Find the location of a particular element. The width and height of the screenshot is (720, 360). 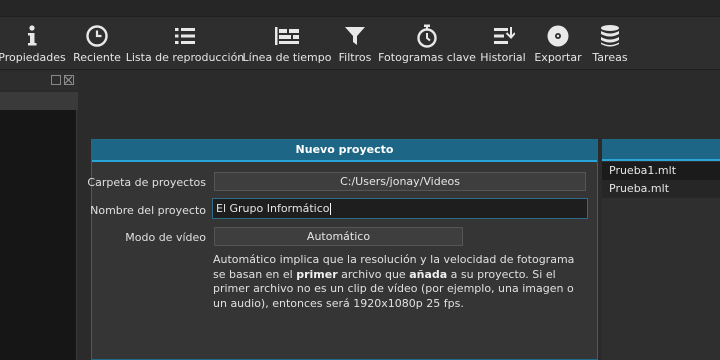

filter-icon is located at coordinates (355, 36).